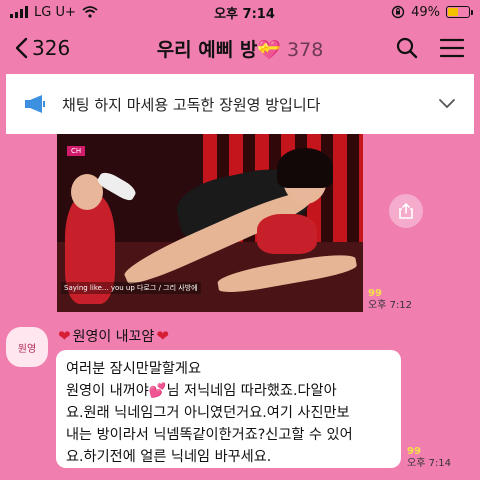 The height and width of the screenshot is (480, 480). What do you see at coordinates (447, 104) in the screenshot?
I see `expand-chevron-icon` at bounding box center [447, 104].